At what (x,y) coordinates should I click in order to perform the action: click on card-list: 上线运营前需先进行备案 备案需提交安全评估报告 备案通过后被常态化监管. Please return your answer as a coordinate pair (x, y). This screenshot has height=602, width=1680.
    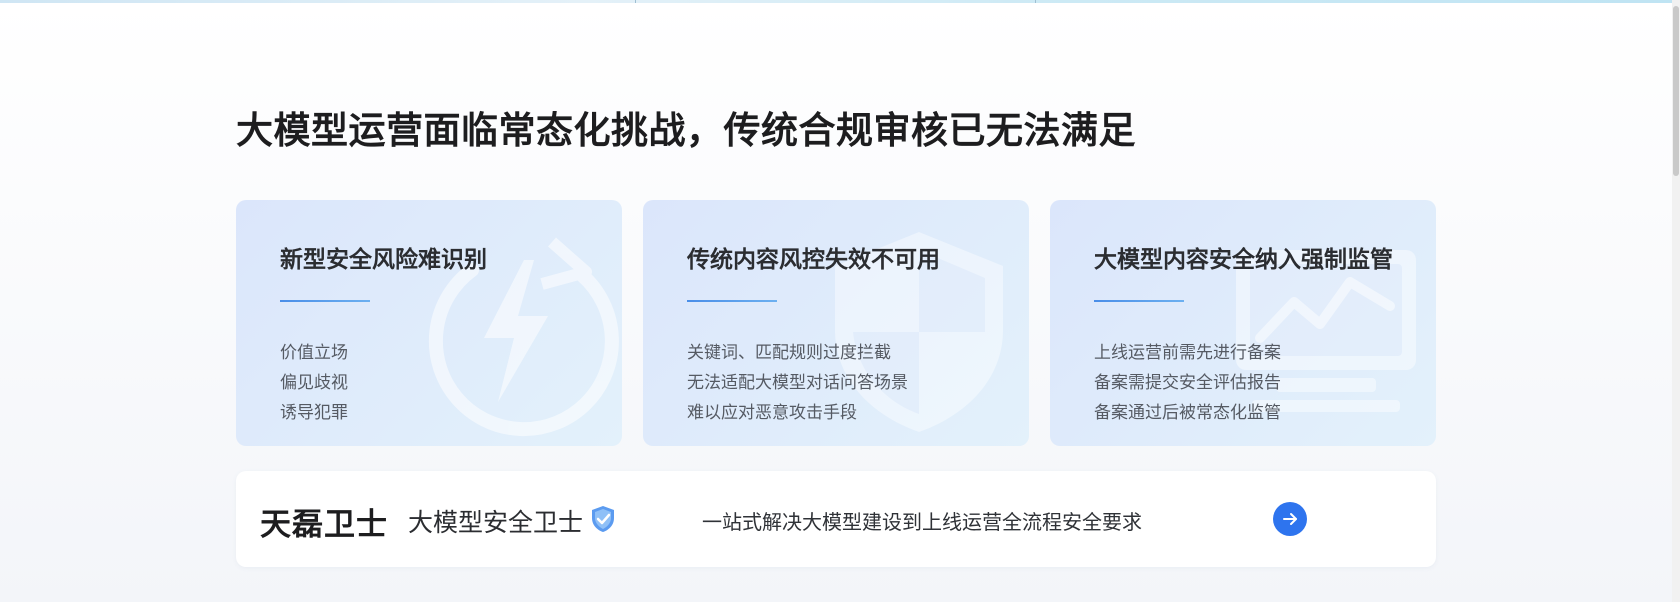
    Looking at the image, I should click on (1187, 383).